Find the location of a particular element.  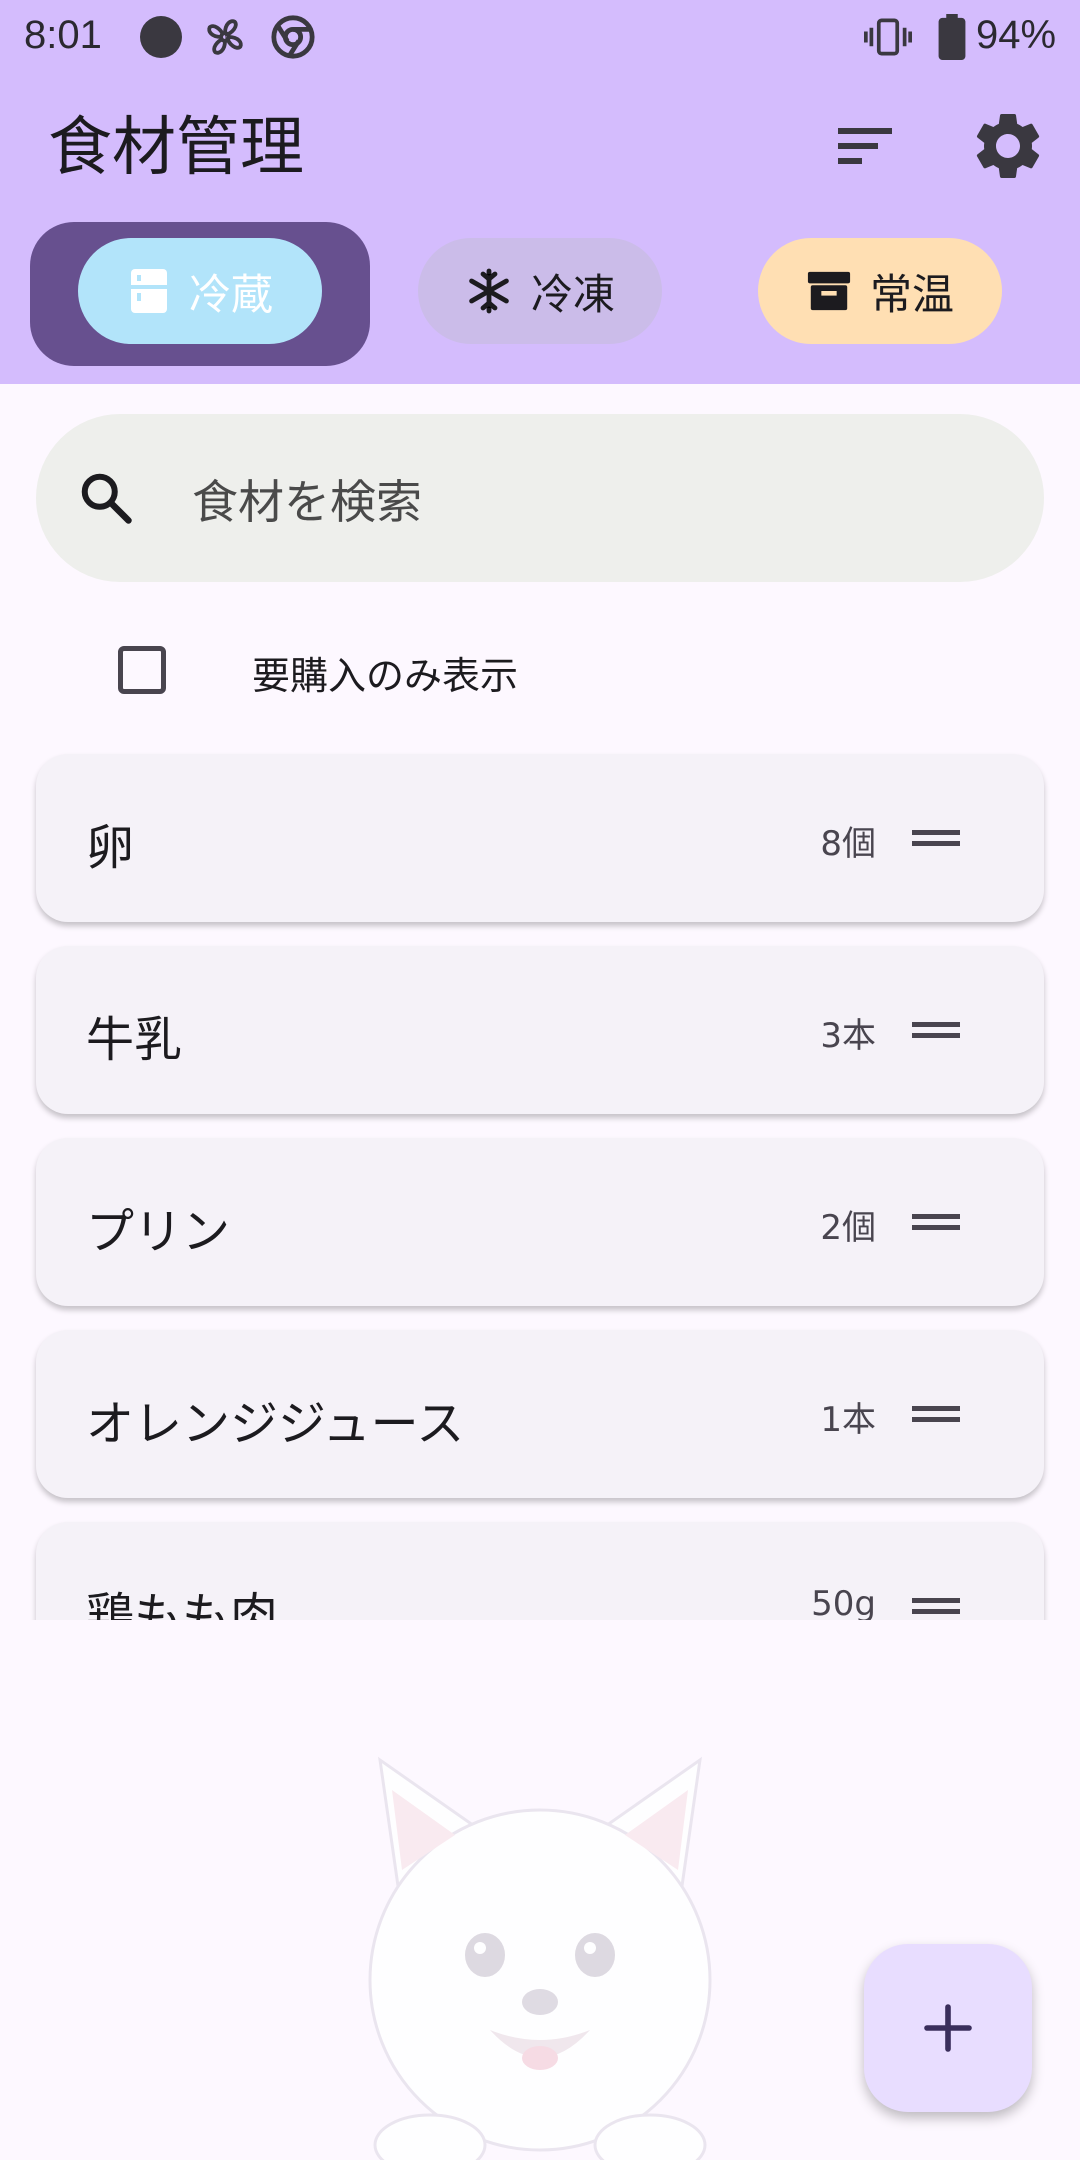

add-item-button is located at coordinates (948, 2028).